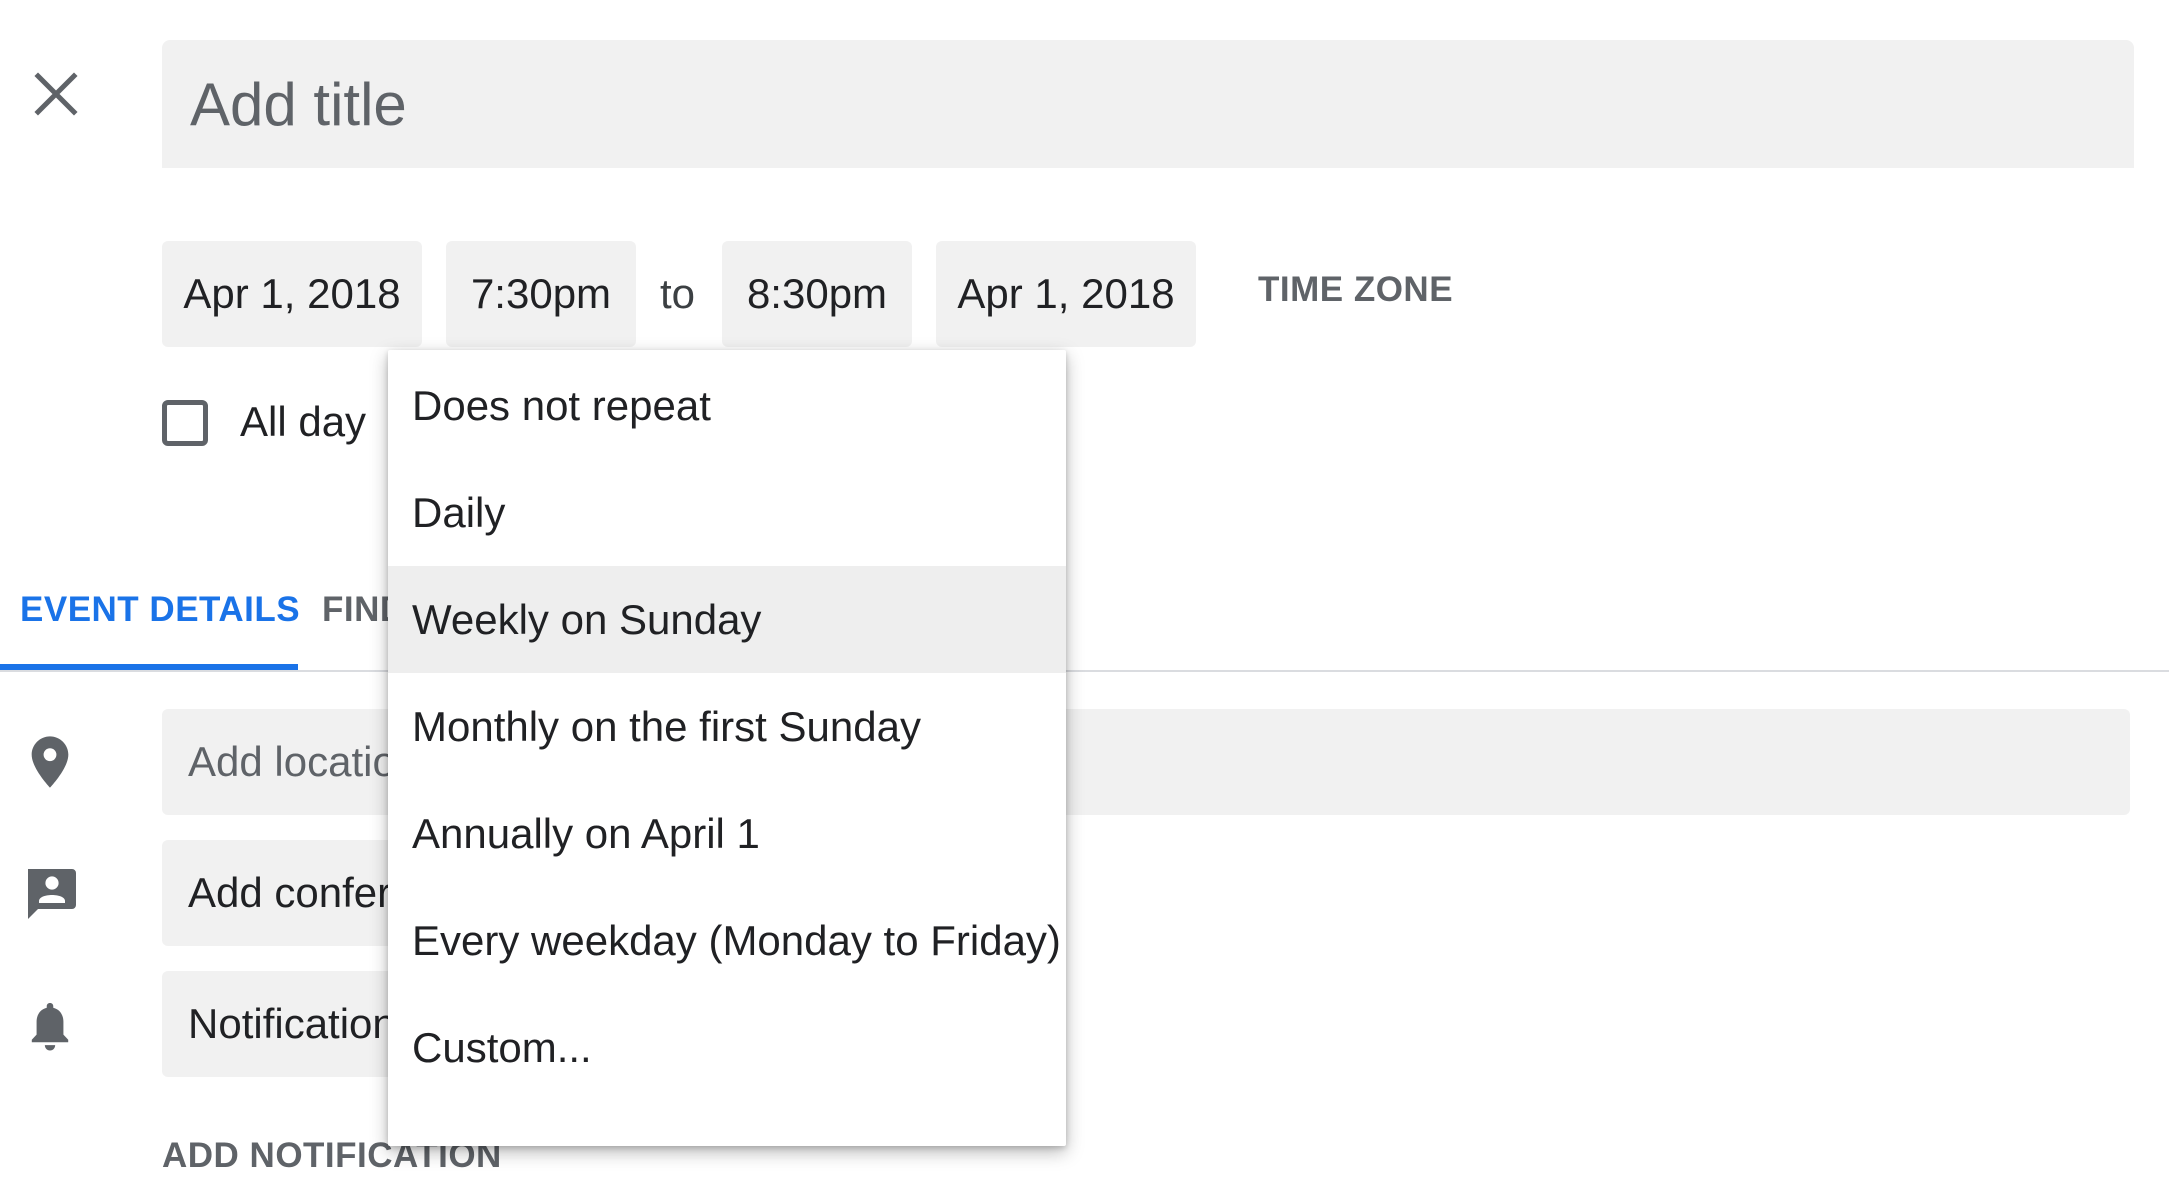  What do you see at coordinates (292, 1023) in the screenshot?
I see `notification-label: Notification` at bounding box center [292, 1023].